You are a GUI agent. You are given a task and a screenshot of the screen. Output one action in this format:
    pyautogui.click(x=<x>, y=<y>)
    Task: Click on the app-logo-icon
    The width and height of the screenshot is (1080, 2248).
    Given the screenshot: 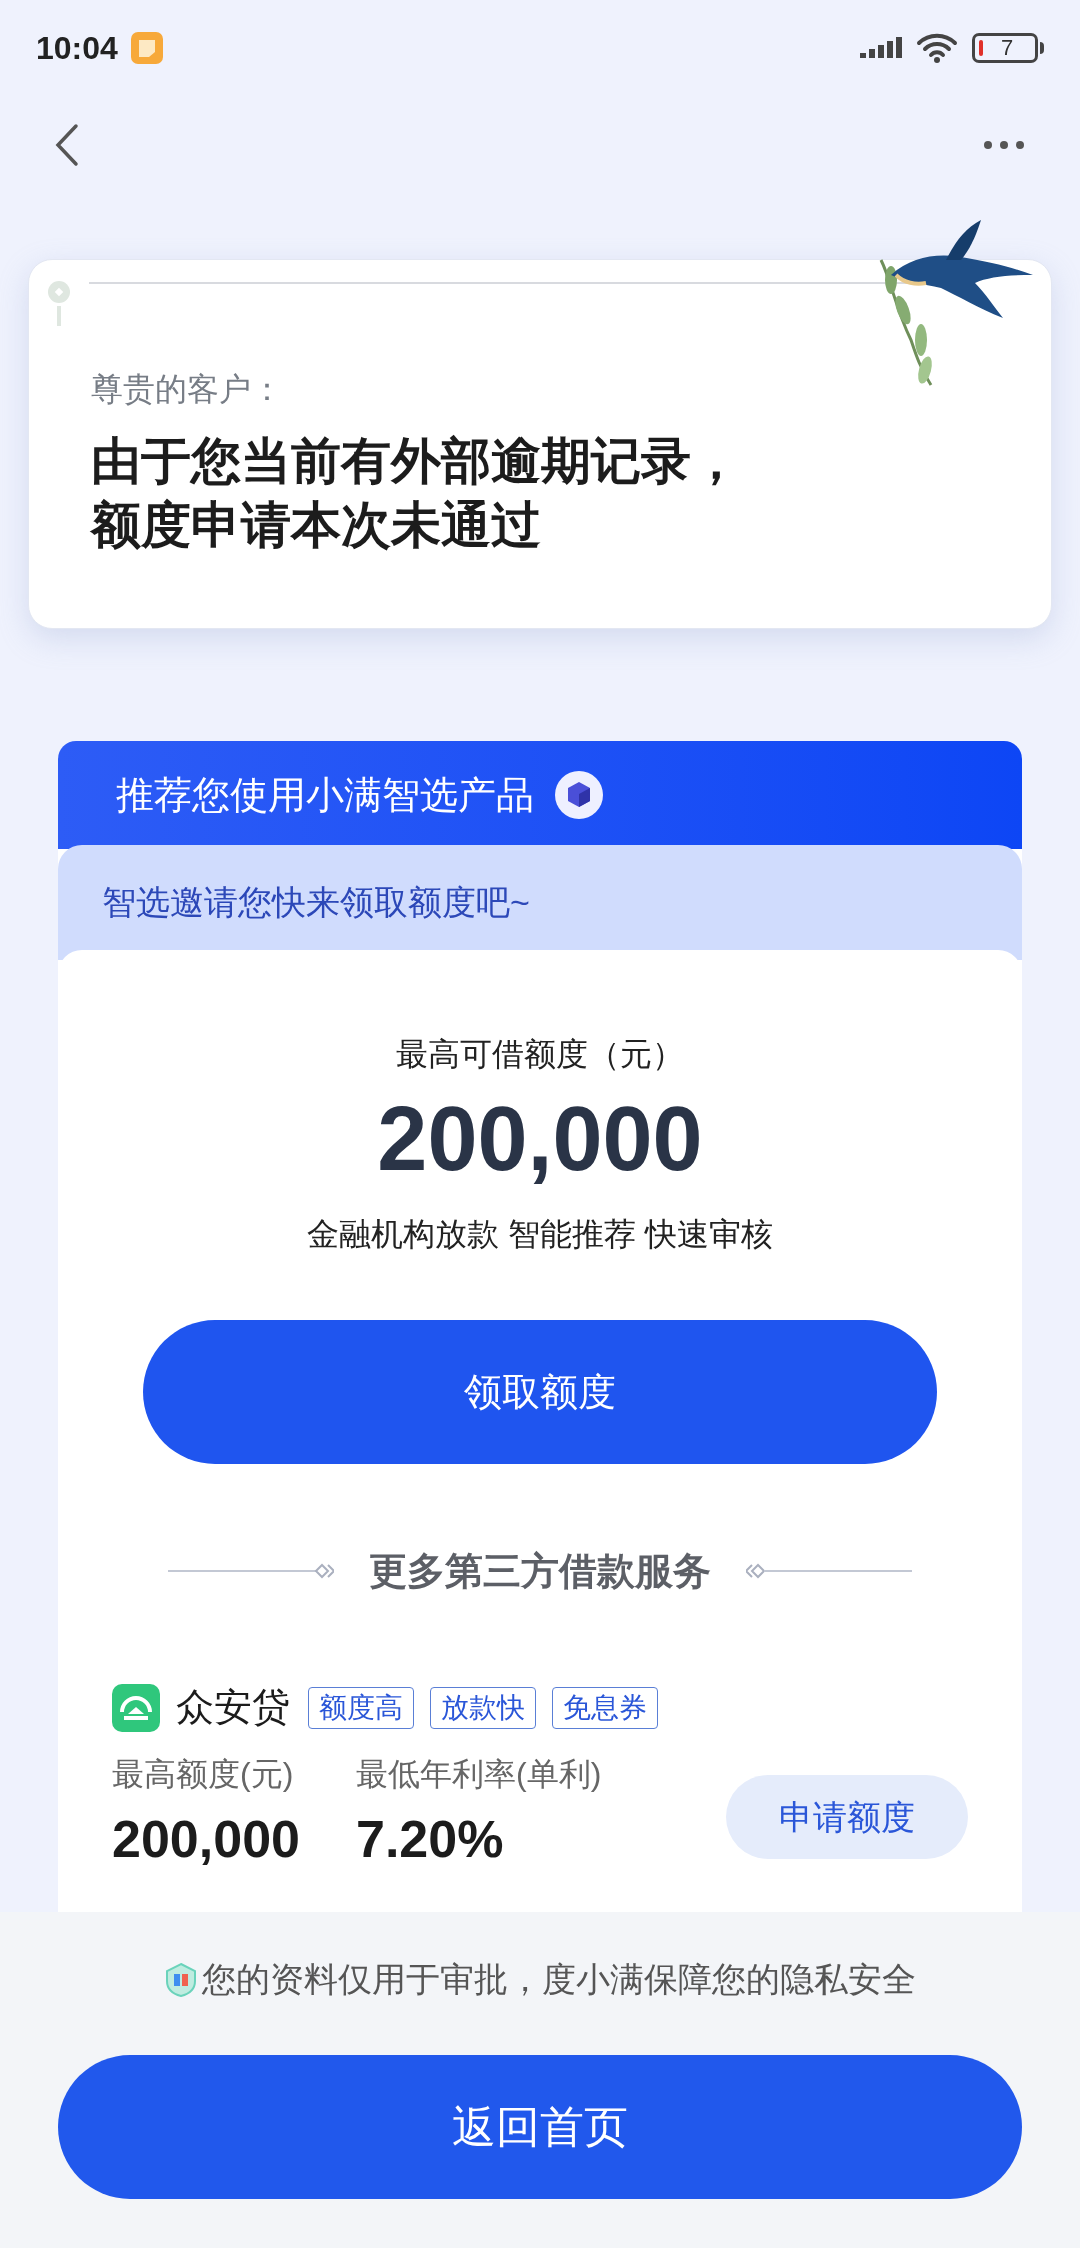 What is the action you would take?
    pyautogui.click(x=136, y=1707)
    